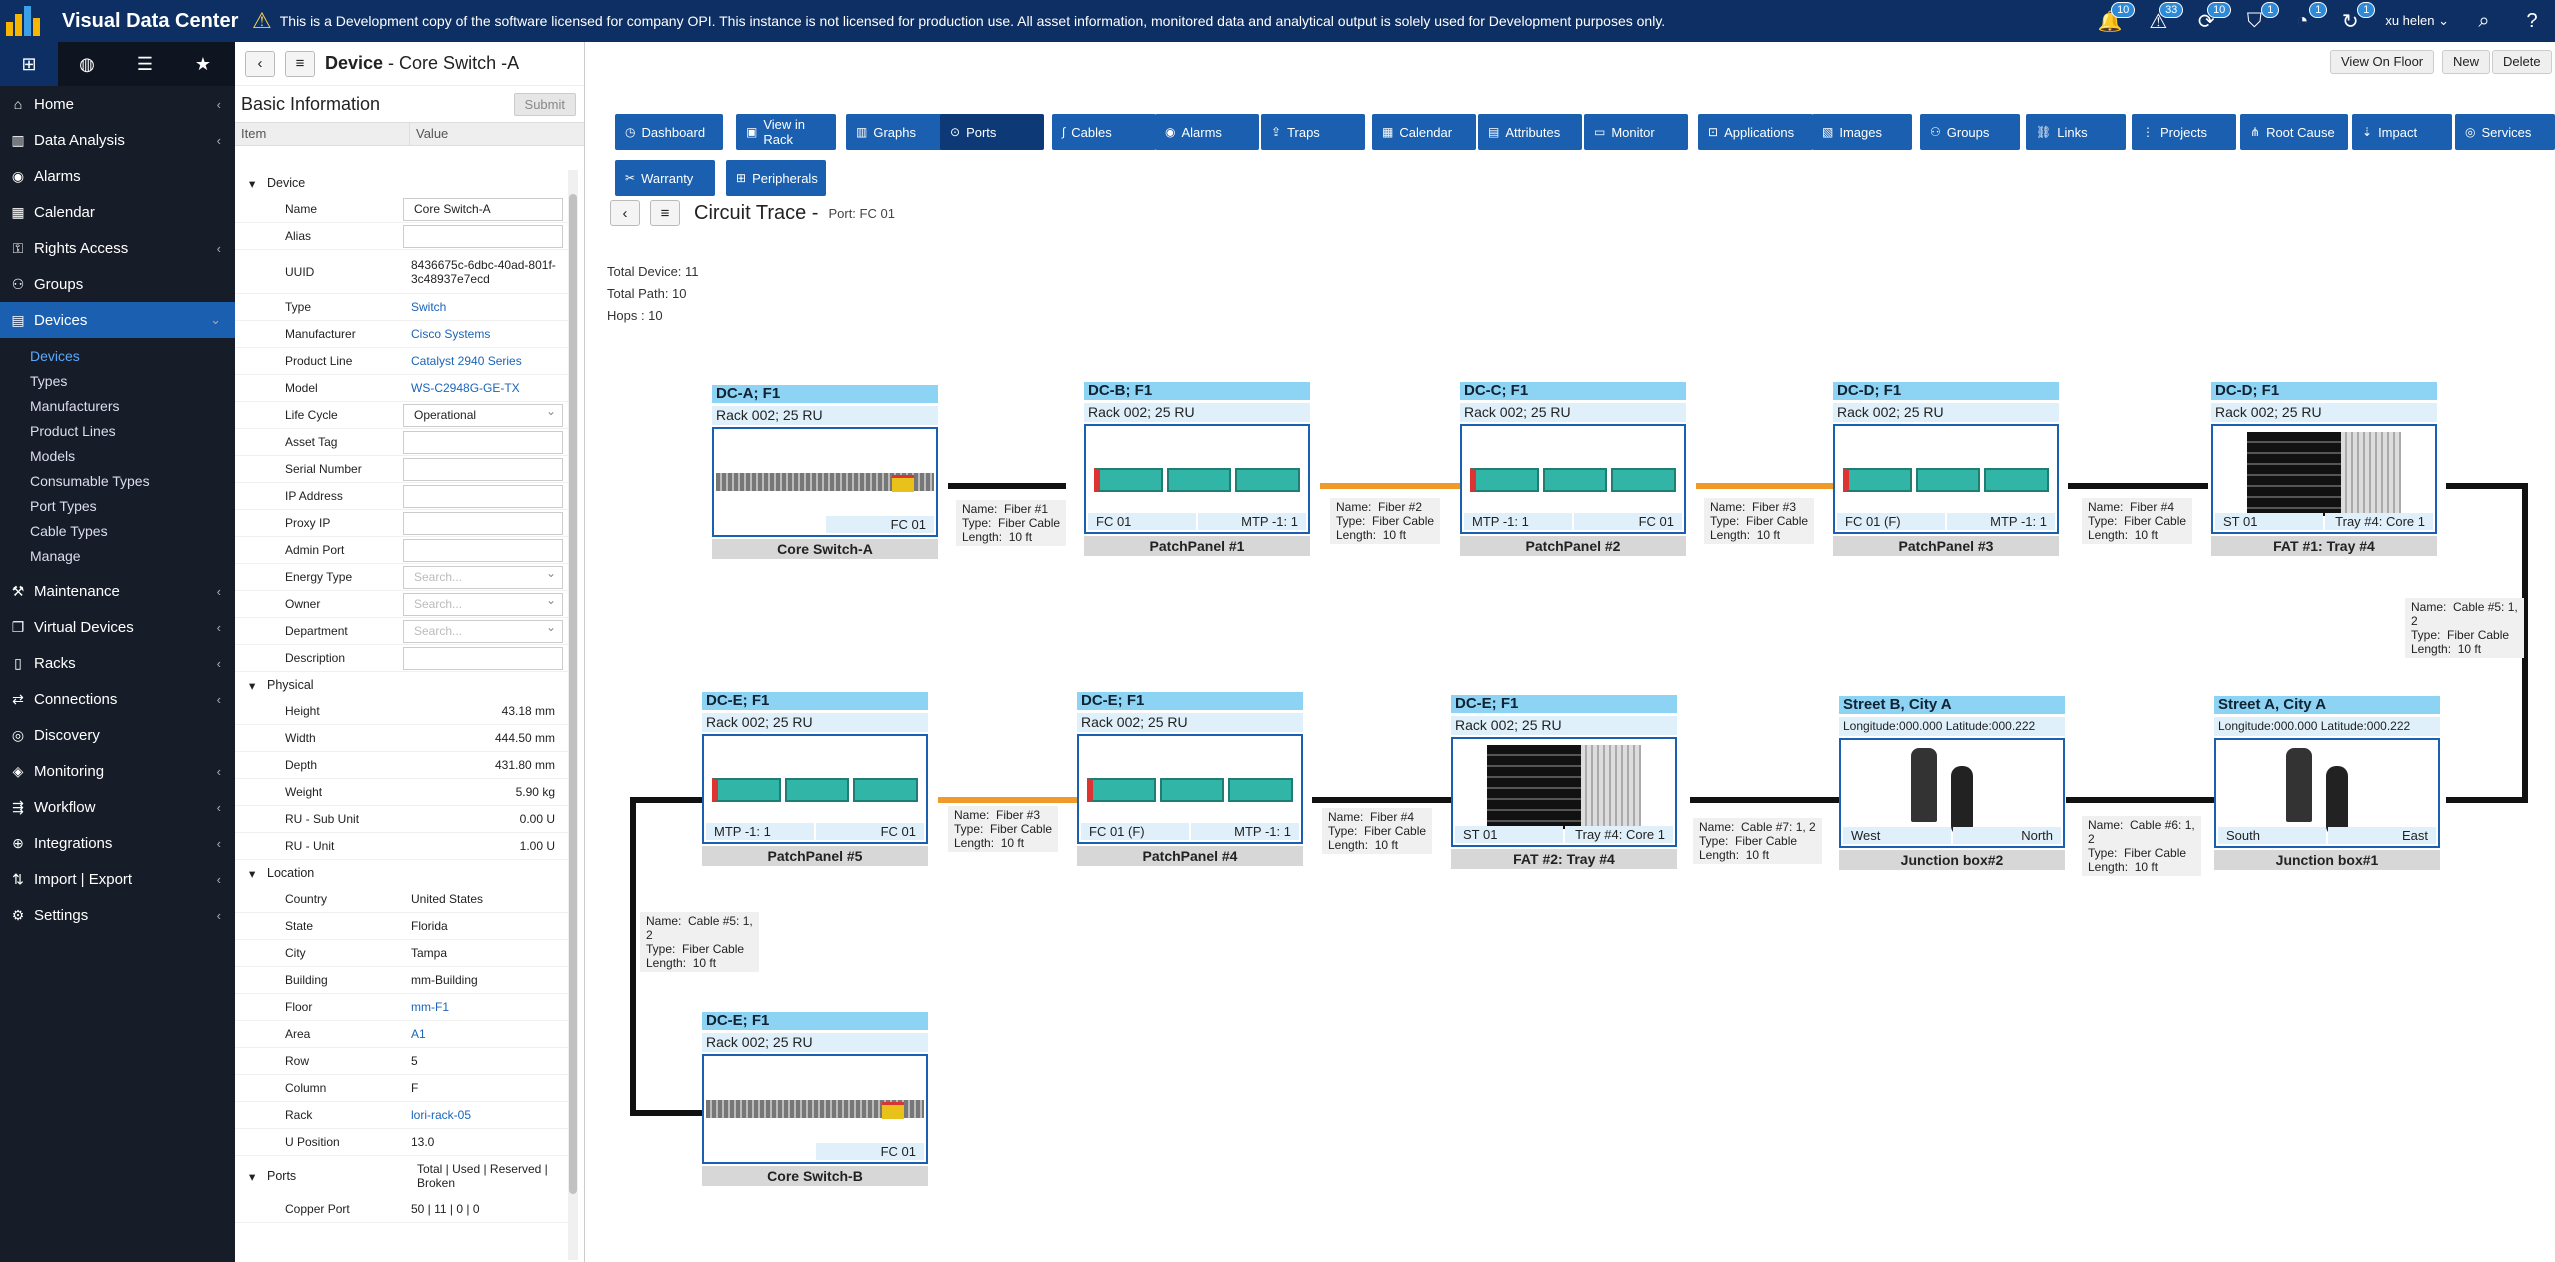 The height and width of the screenshot is (1262, 2555). What do you see at coordinates (2382, 62) in the screenshot?
I see `view-on-floor-button: View On Floor` at bounding box center [2382, 62].